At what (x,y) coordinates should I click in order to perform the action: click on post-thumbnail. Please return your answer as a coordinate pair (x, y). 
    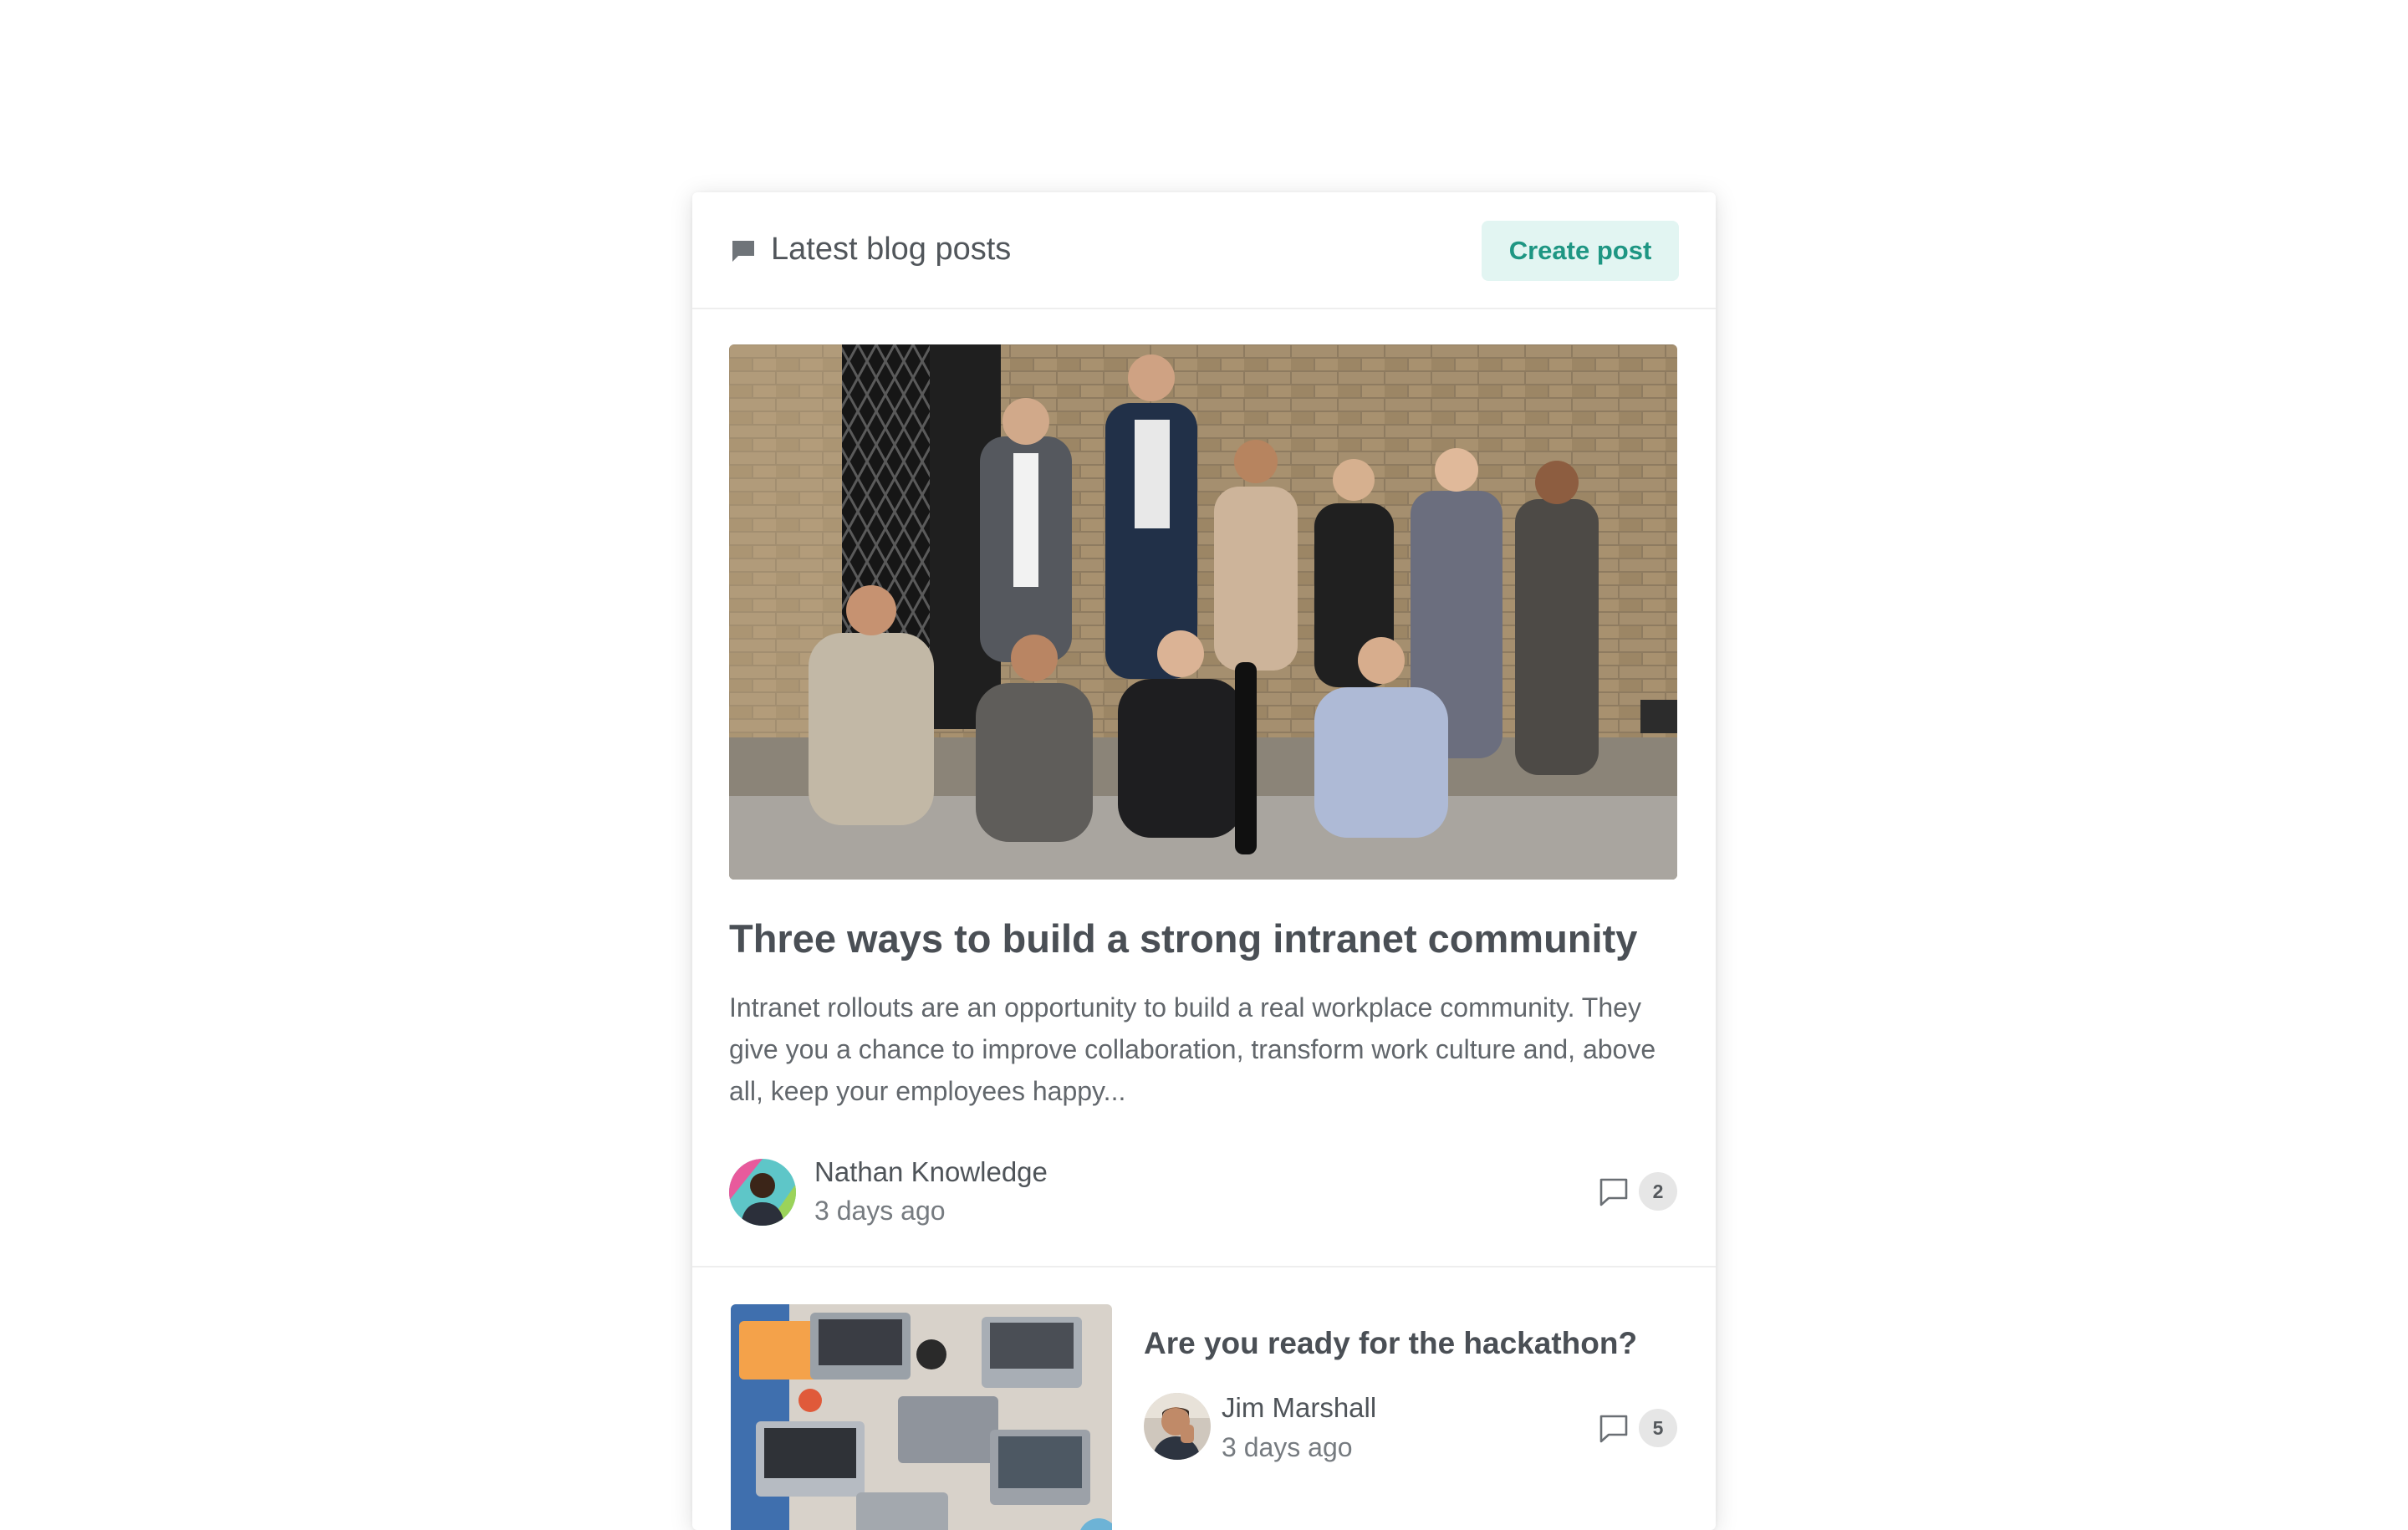
    Looking at the image, I should click on (921, 1417).